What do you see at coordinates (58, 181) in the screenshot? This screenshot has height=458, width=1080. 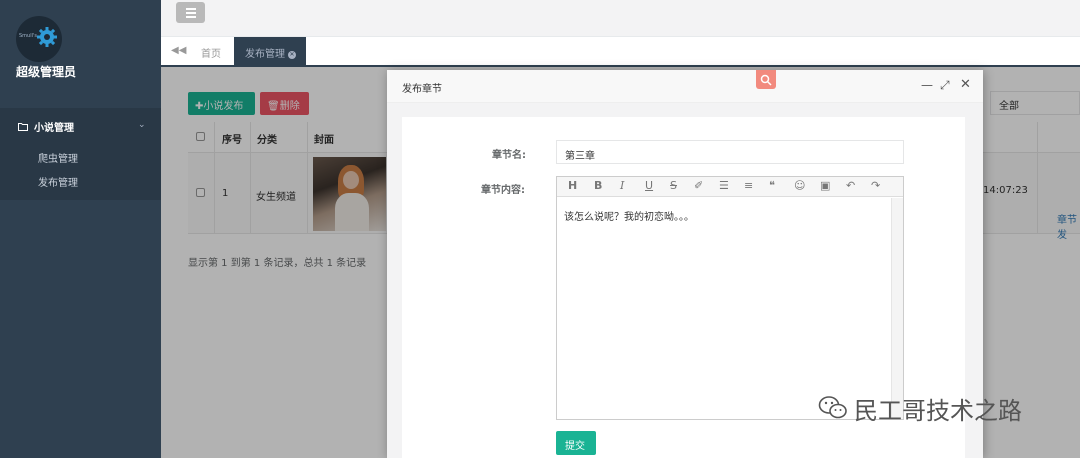 I see `sidebar-item-publish: 发布管理` at bounding box center [58, 181].